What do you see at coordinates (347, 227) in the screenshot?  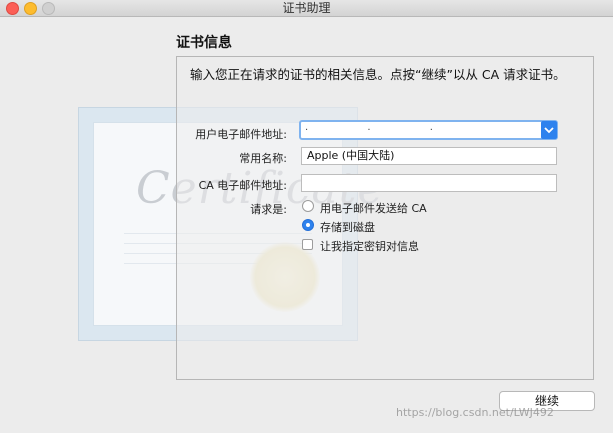 I see `save-to-disk-label: 存储到磁盘` at bounding box center [347, 227].